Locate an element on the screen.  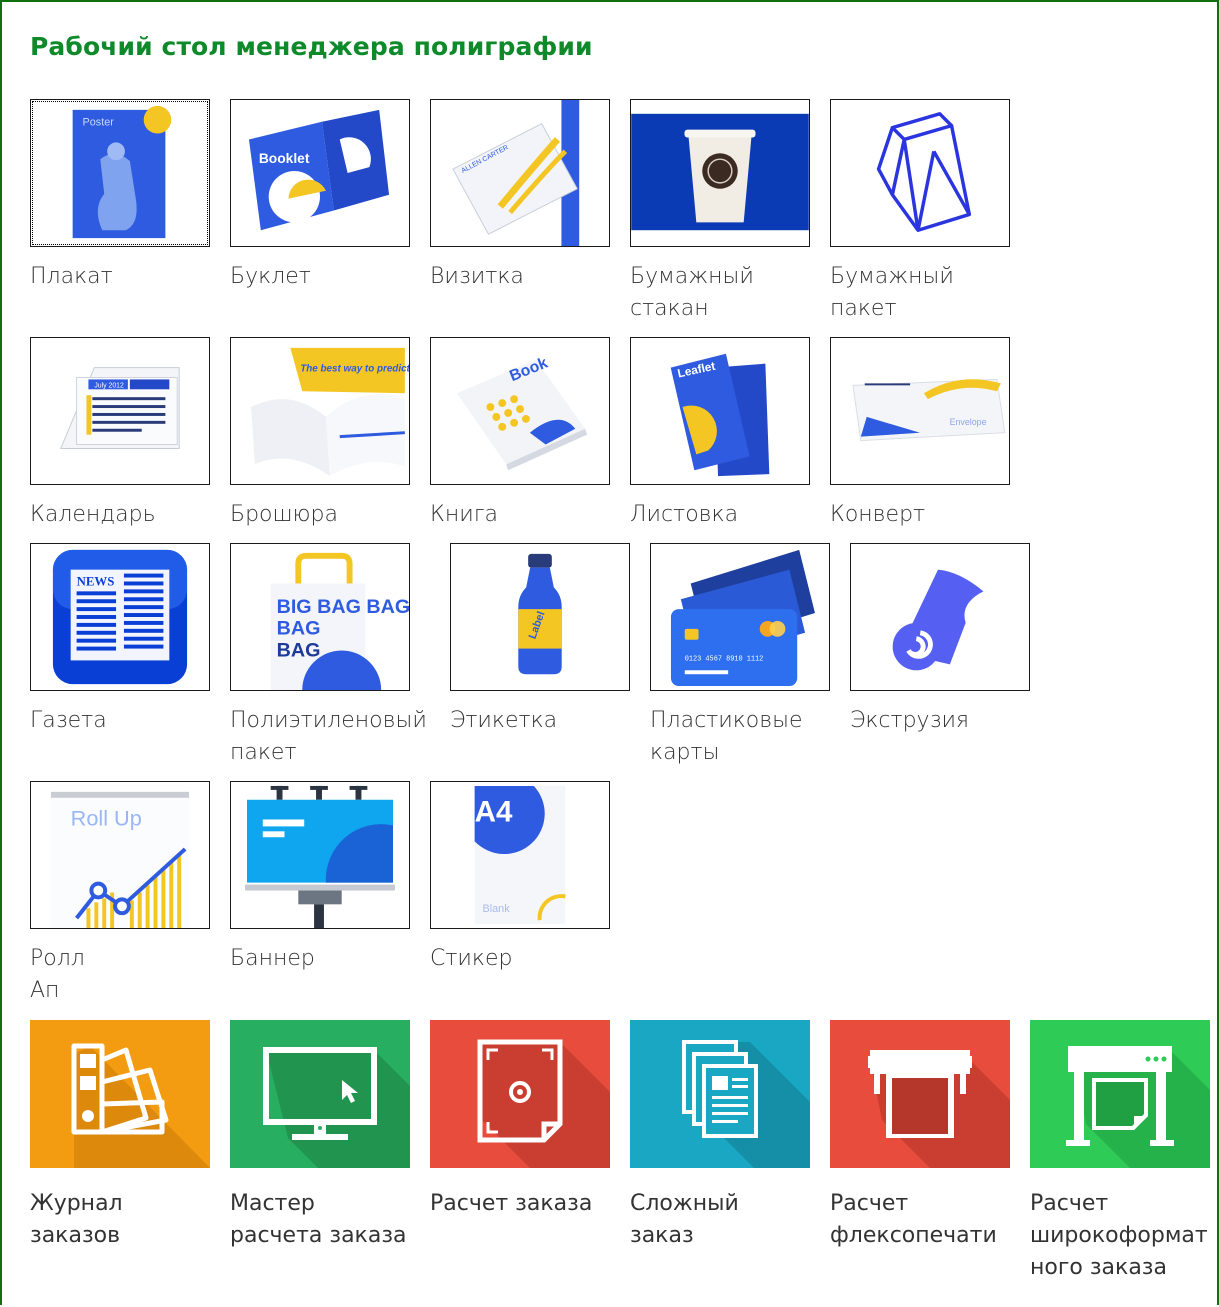
plastic-bag-icon: BIG BAG BAG BAG BAG is located at coordinates (320, 617).